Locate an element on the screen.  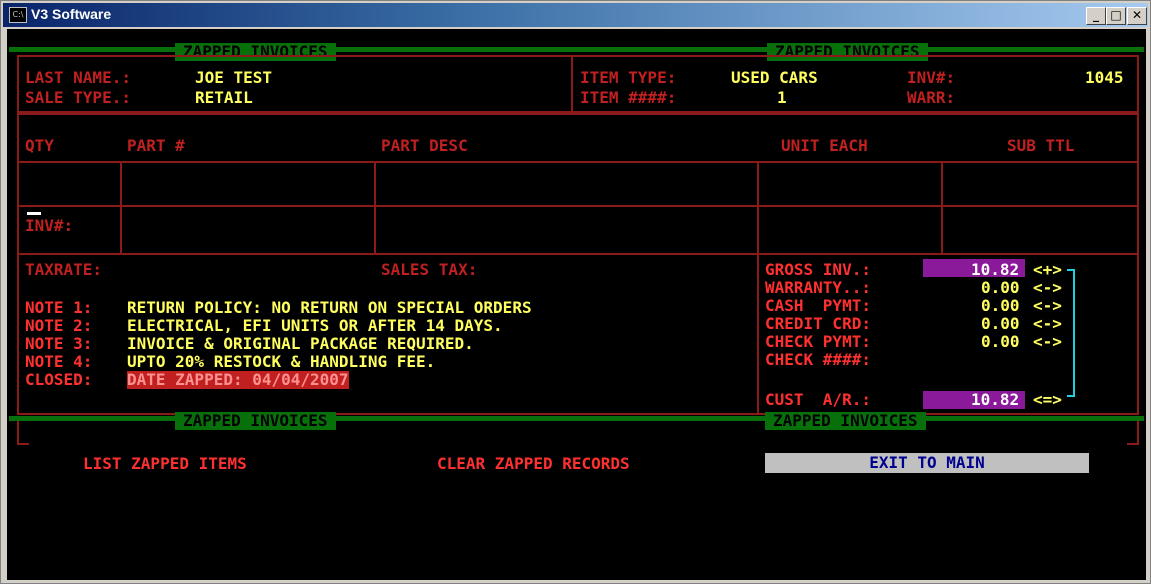
footer-title-right: ZAPPED INVOICES is located at coordinates (845, 421).